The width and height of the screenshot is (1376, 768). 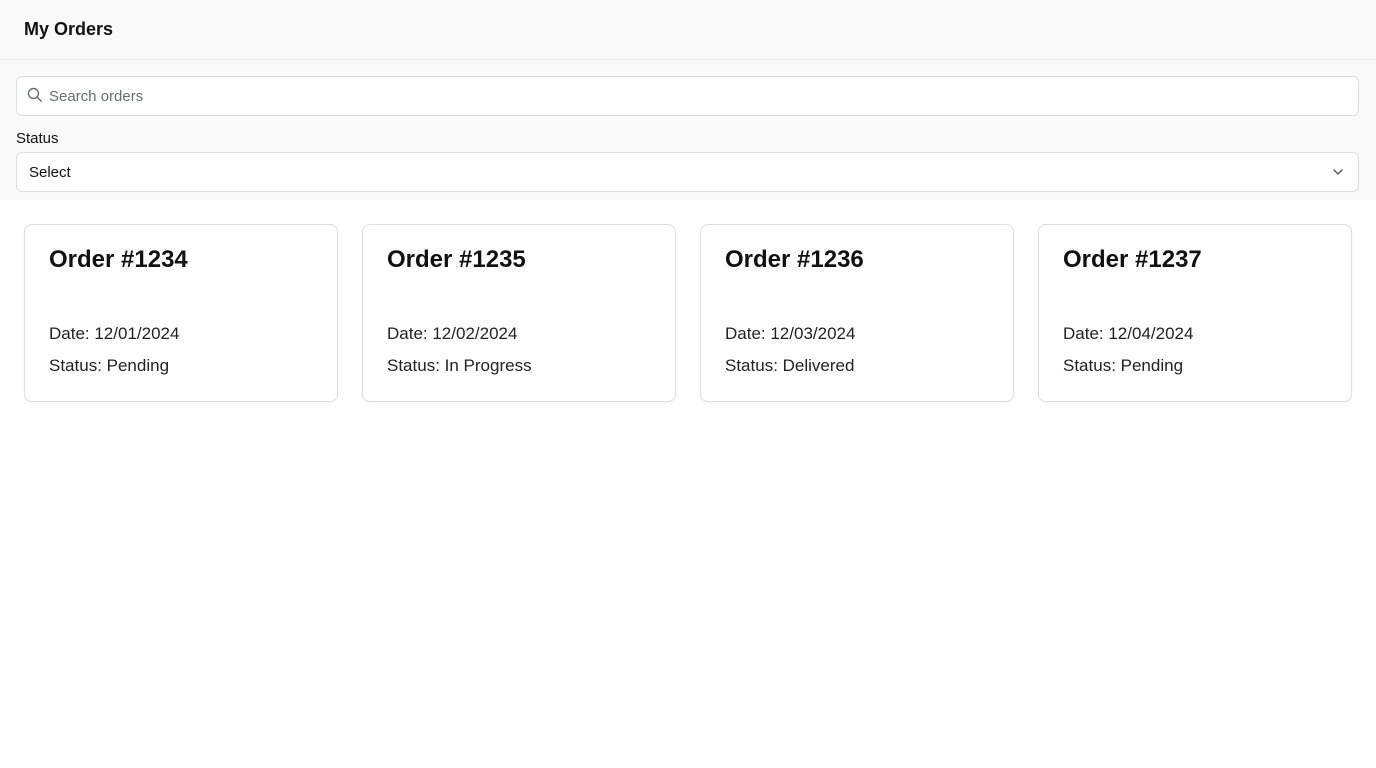 What do you see at coordinates (456, 259) in the screenshot?
I see `order-title: Order #1235` at bounding box center [456, 259].